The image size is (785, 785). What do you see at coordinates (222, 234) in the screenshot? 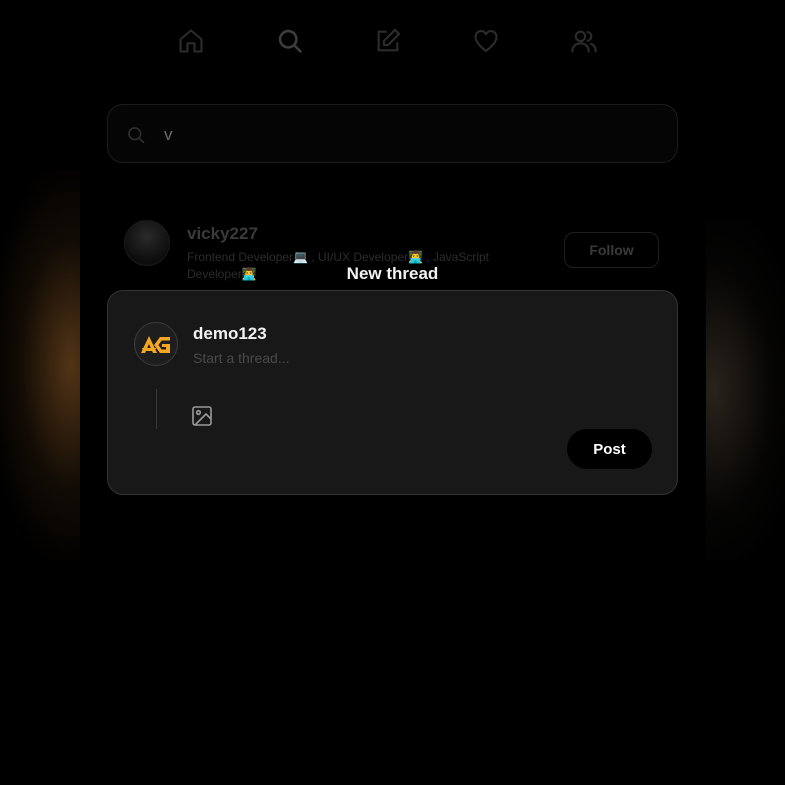
I see `result-username: vicky227` at bounding box center [222, 234].